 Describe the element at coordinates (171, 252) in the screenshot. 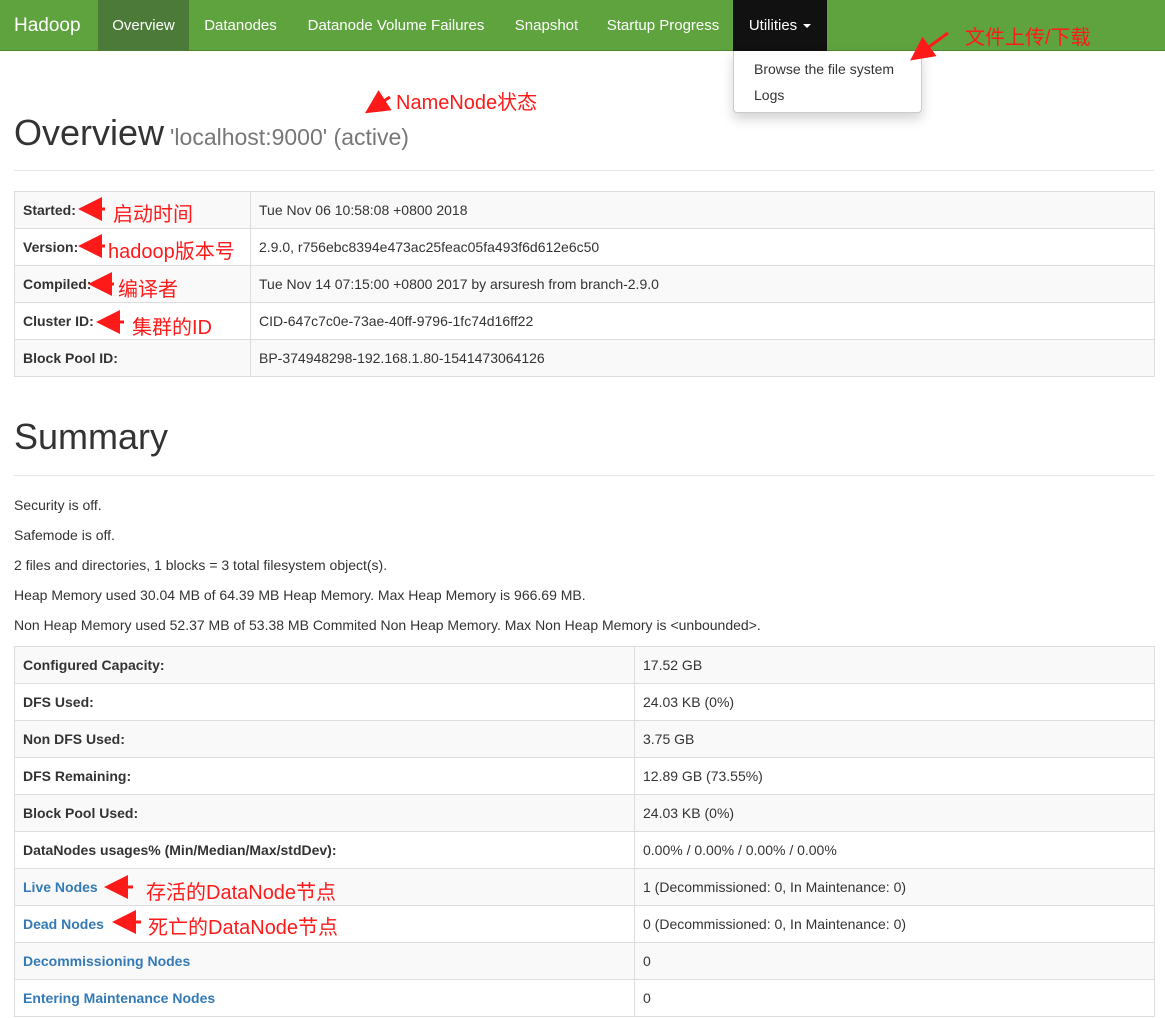

I see `annotation-version: hadoop版本号` at that location.